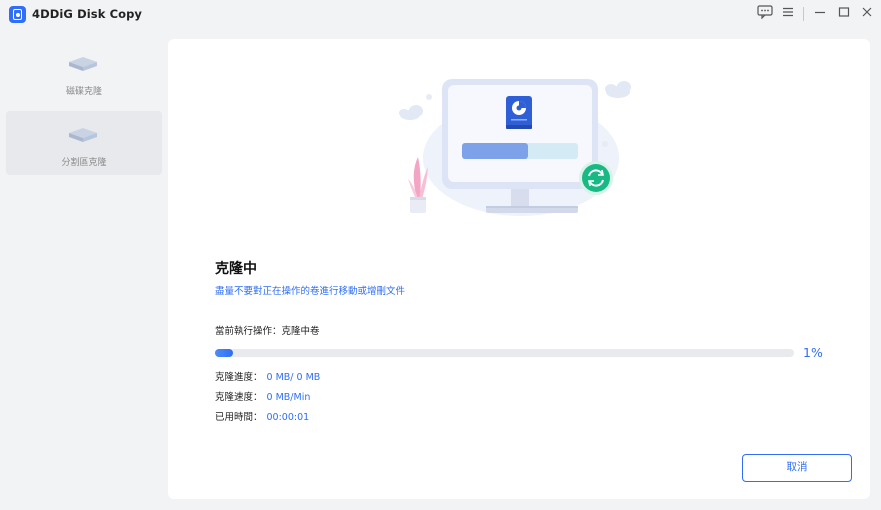  I want to click on feedback-icon, so click(765, 14).